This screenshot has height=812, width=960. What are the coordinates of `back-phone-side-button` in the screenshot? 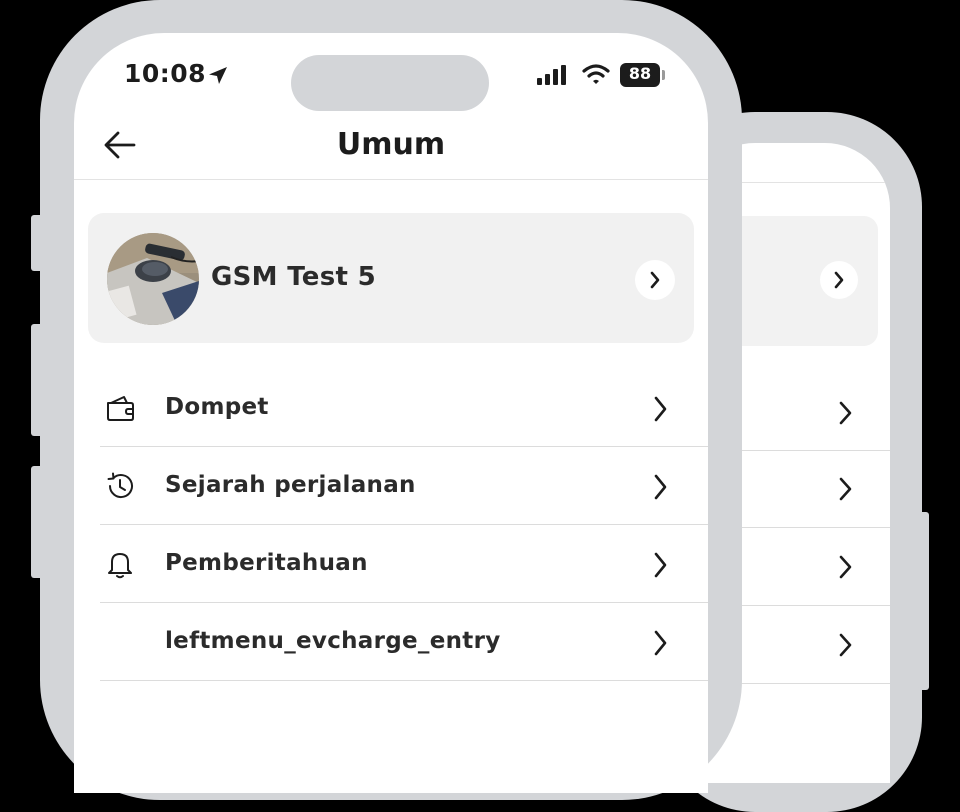 It's located at (923, 601).